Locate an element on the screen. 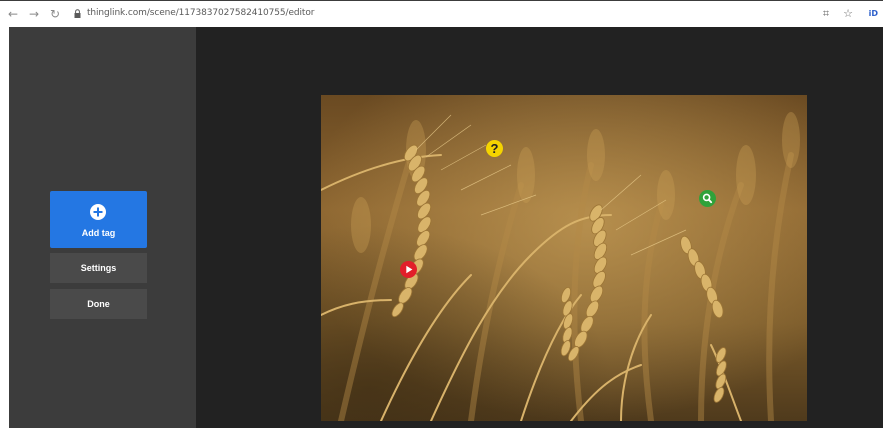 The width and height of the screenshot is (883, 428). play-icon is located at coordinates (408, 269).